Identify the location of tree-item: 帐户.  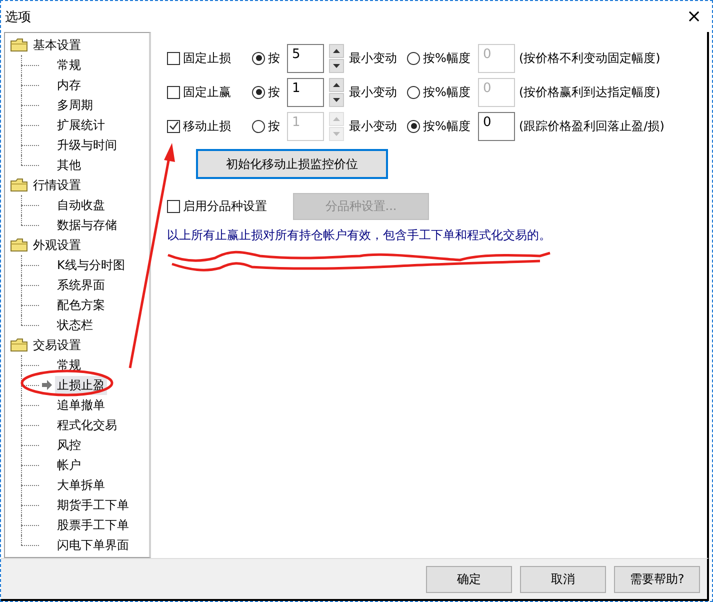
(69, 465).